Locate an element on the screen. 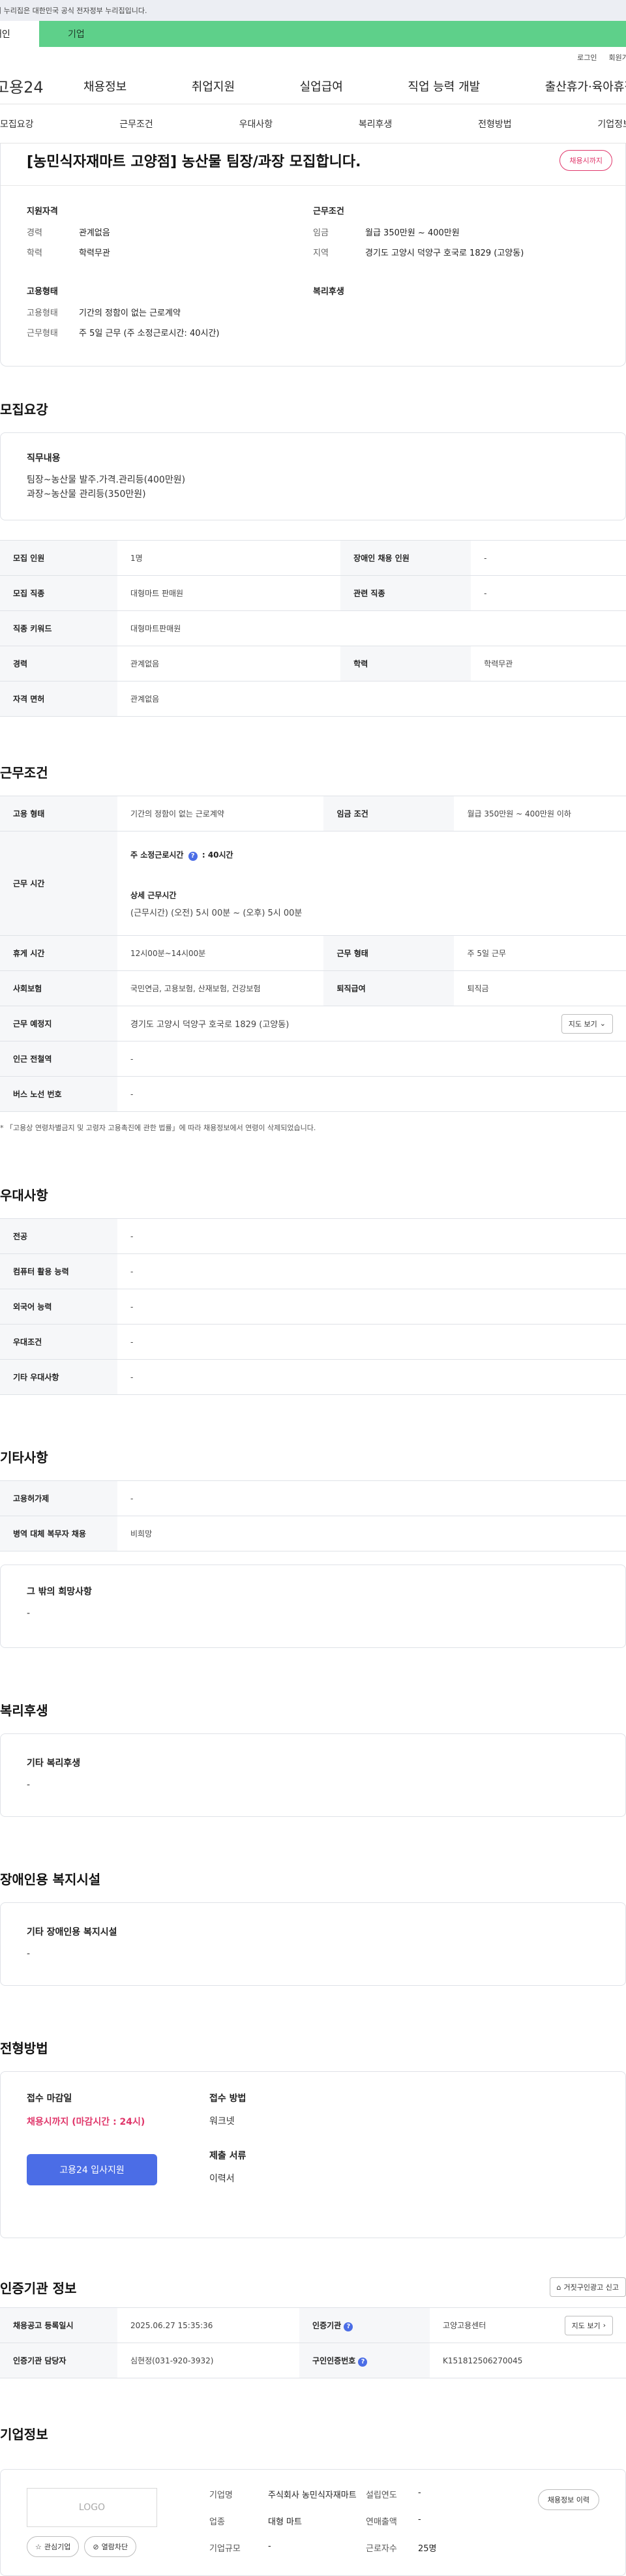  cell-value: 2025.06.27 15:35:36 is located at coordinates (208, 2325).